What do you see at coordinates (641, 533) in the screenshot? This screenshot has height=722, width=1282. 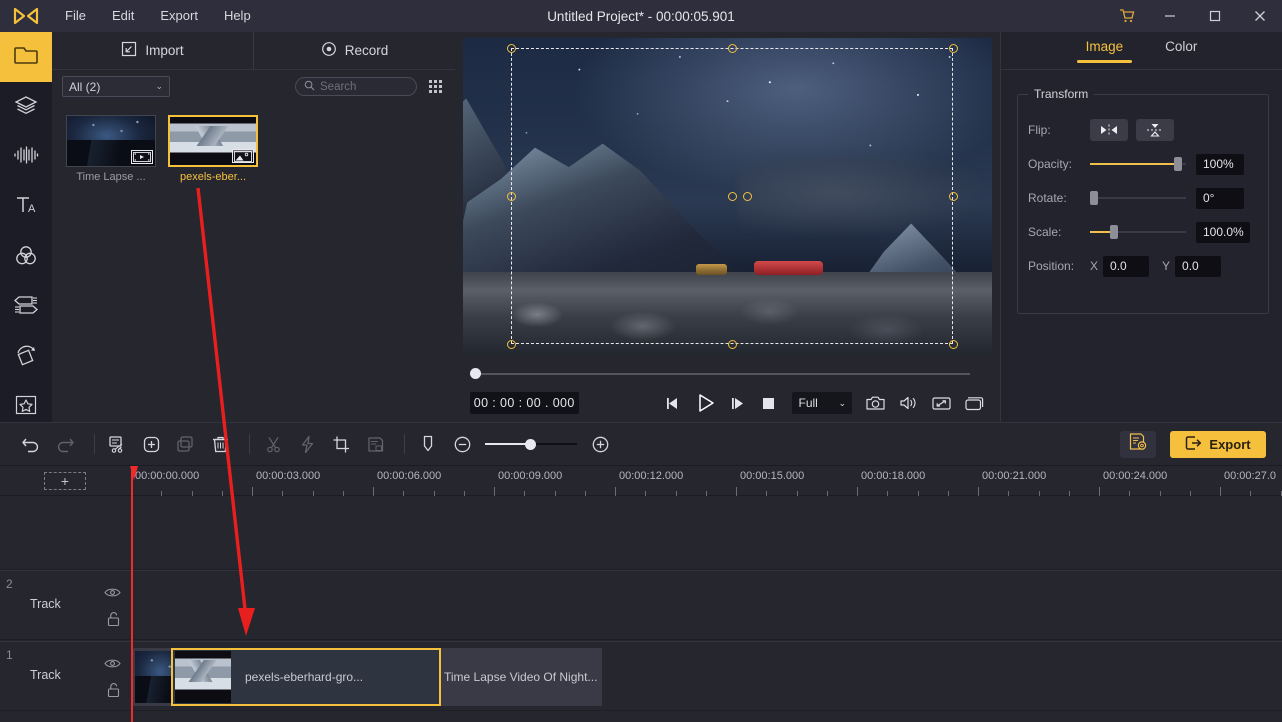 I see `timeline-empty-area` at bounding box center [641, 533].